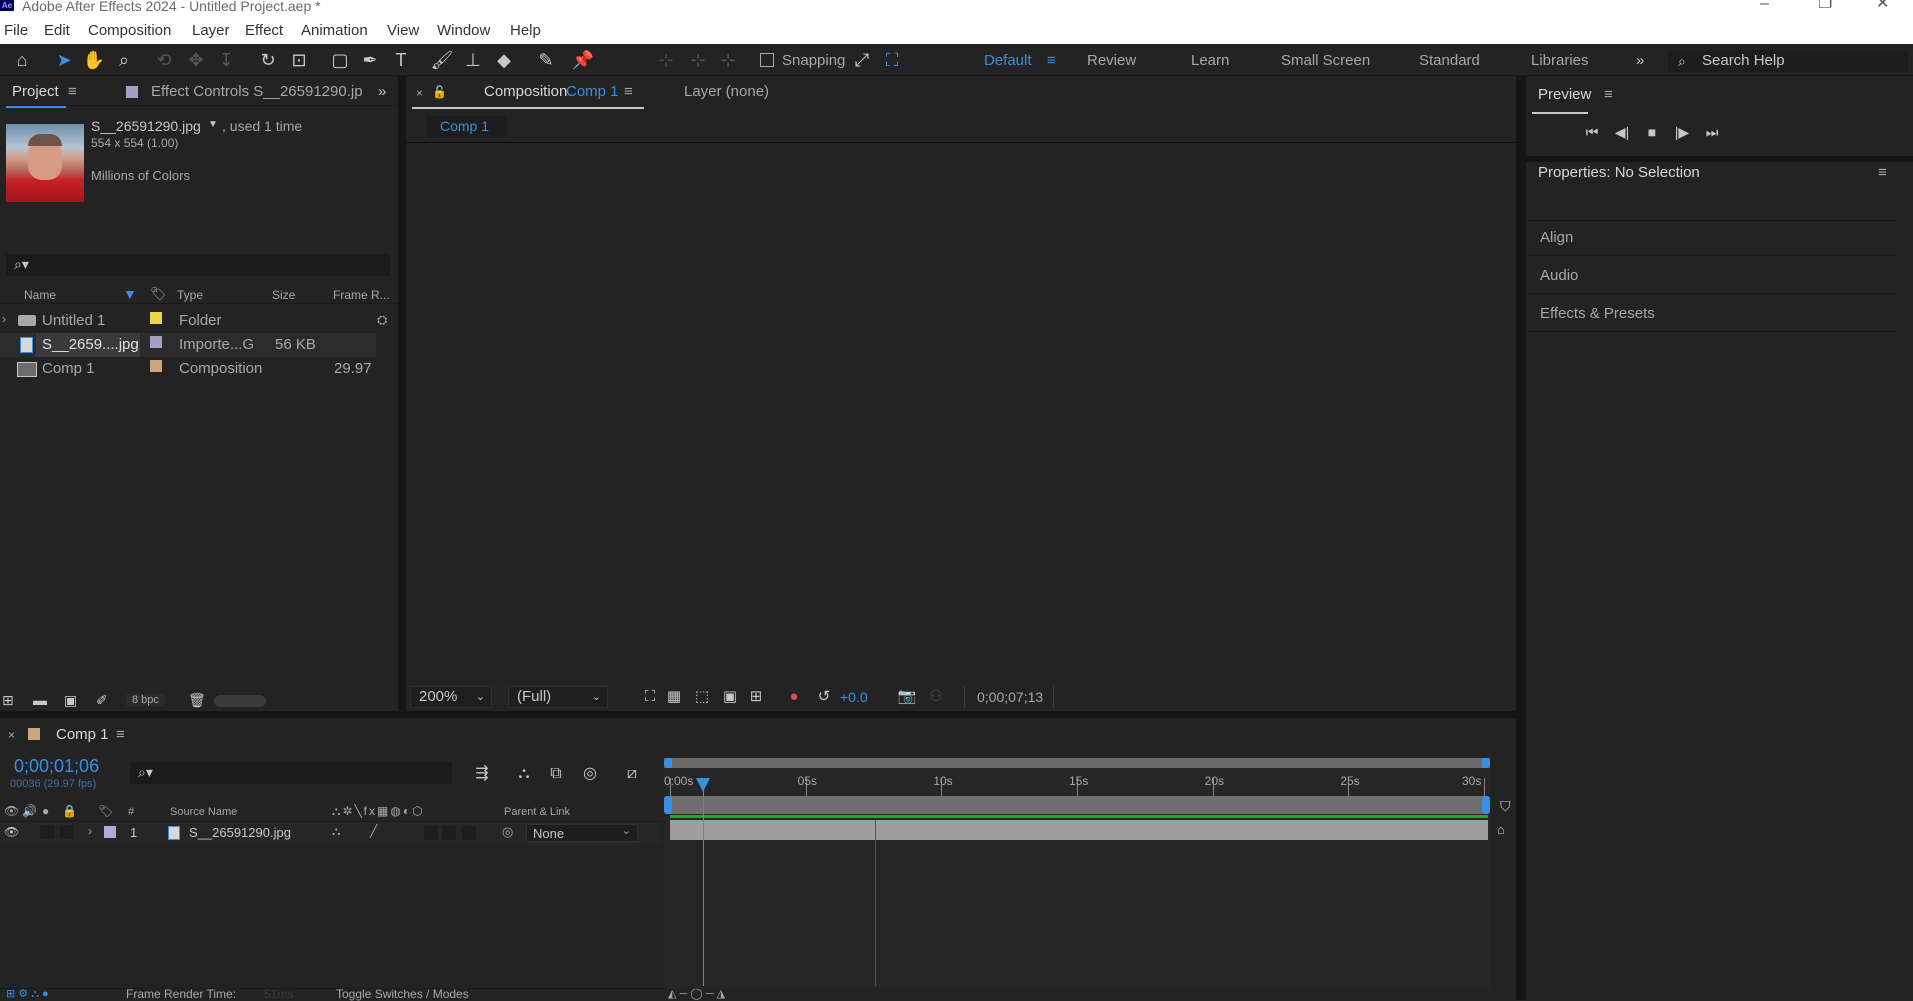  I want to click on quality-switch-icon: ╱, so click(373, 831).